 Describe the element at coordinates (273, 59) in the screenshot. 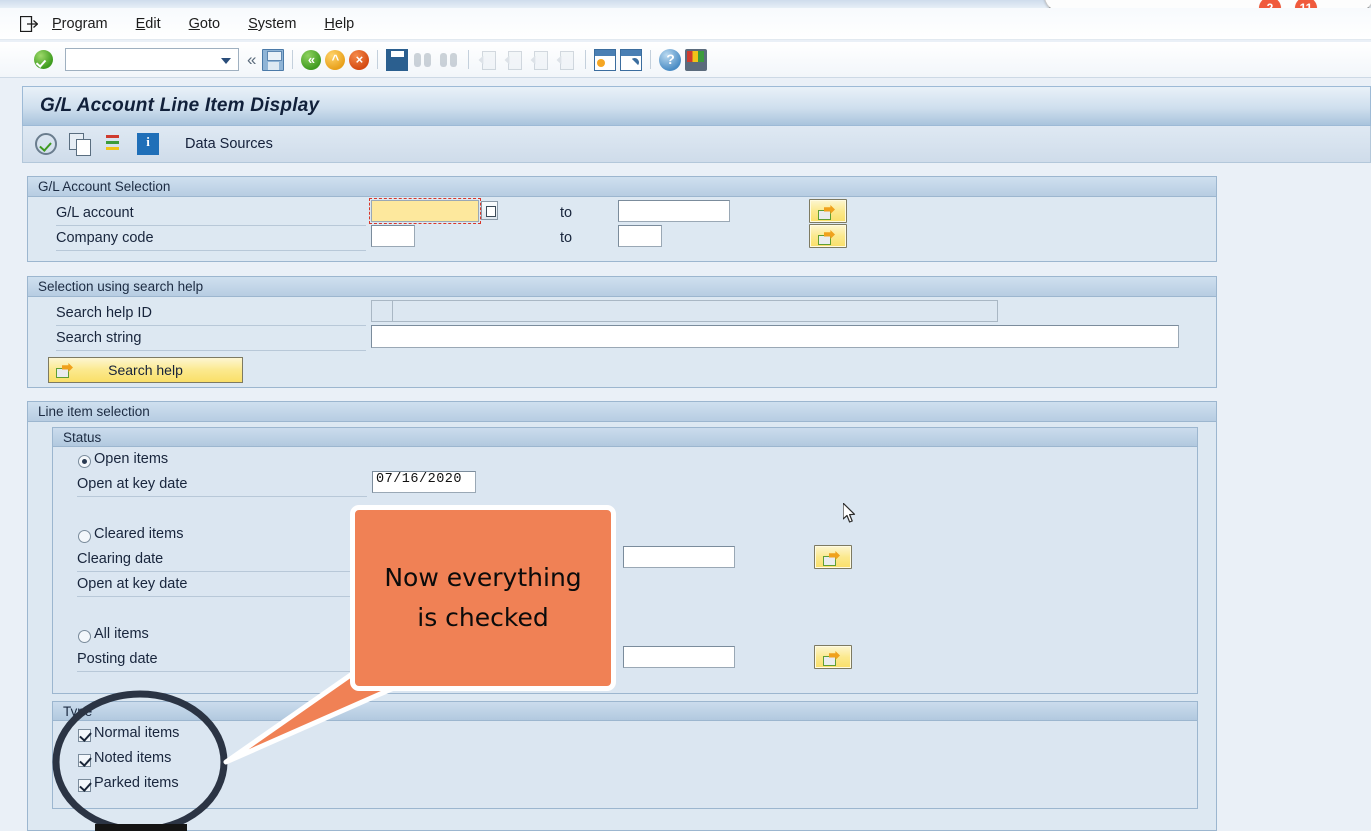

I see `save-floppy-icon` at that location.